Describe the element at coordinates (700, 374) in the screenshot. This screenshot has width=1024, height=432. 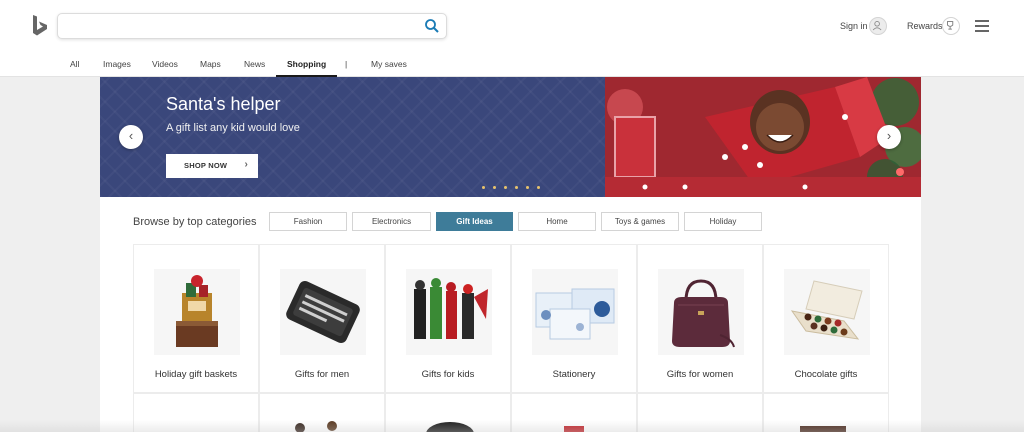
I see `tile-label: Gifts for women` at that location.